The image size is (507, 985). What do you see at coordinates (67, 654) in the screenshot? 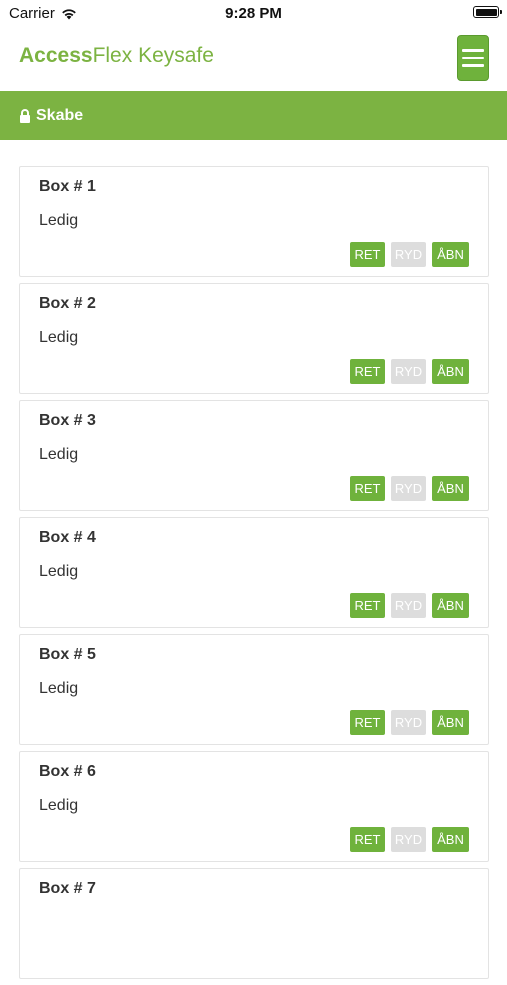
I see `box-title: Box # 5` at bounding box center [67, 654].